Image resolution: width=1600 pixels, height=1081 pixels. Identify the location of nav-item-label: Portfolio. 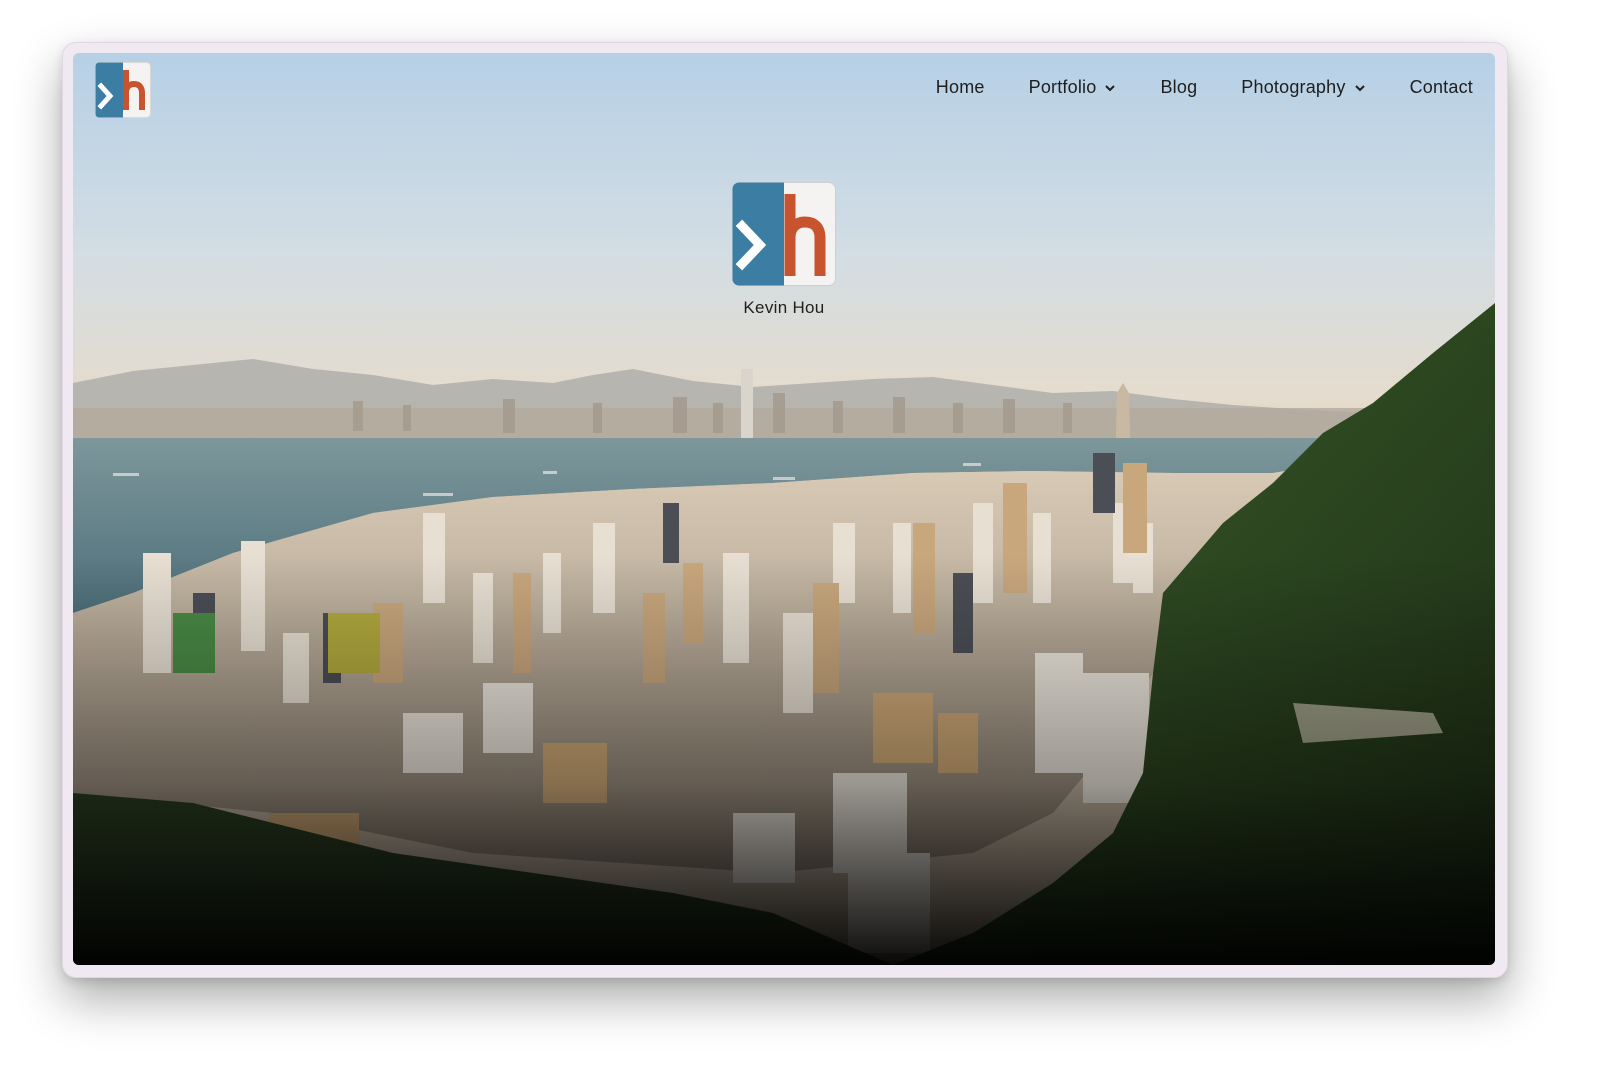
(1062, 87).